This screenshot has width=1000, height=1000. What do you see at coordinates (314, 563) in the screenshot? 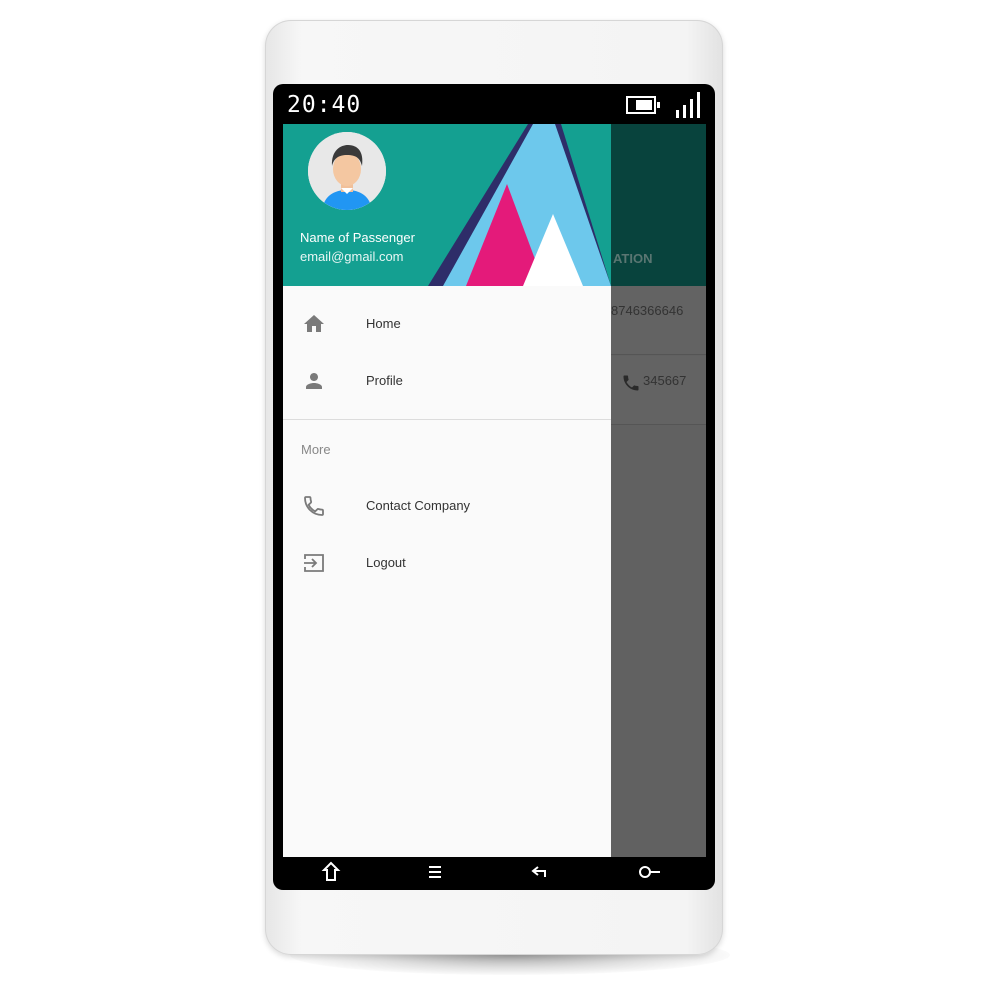
I see `logout-icon` at bounding box center [314, 563].